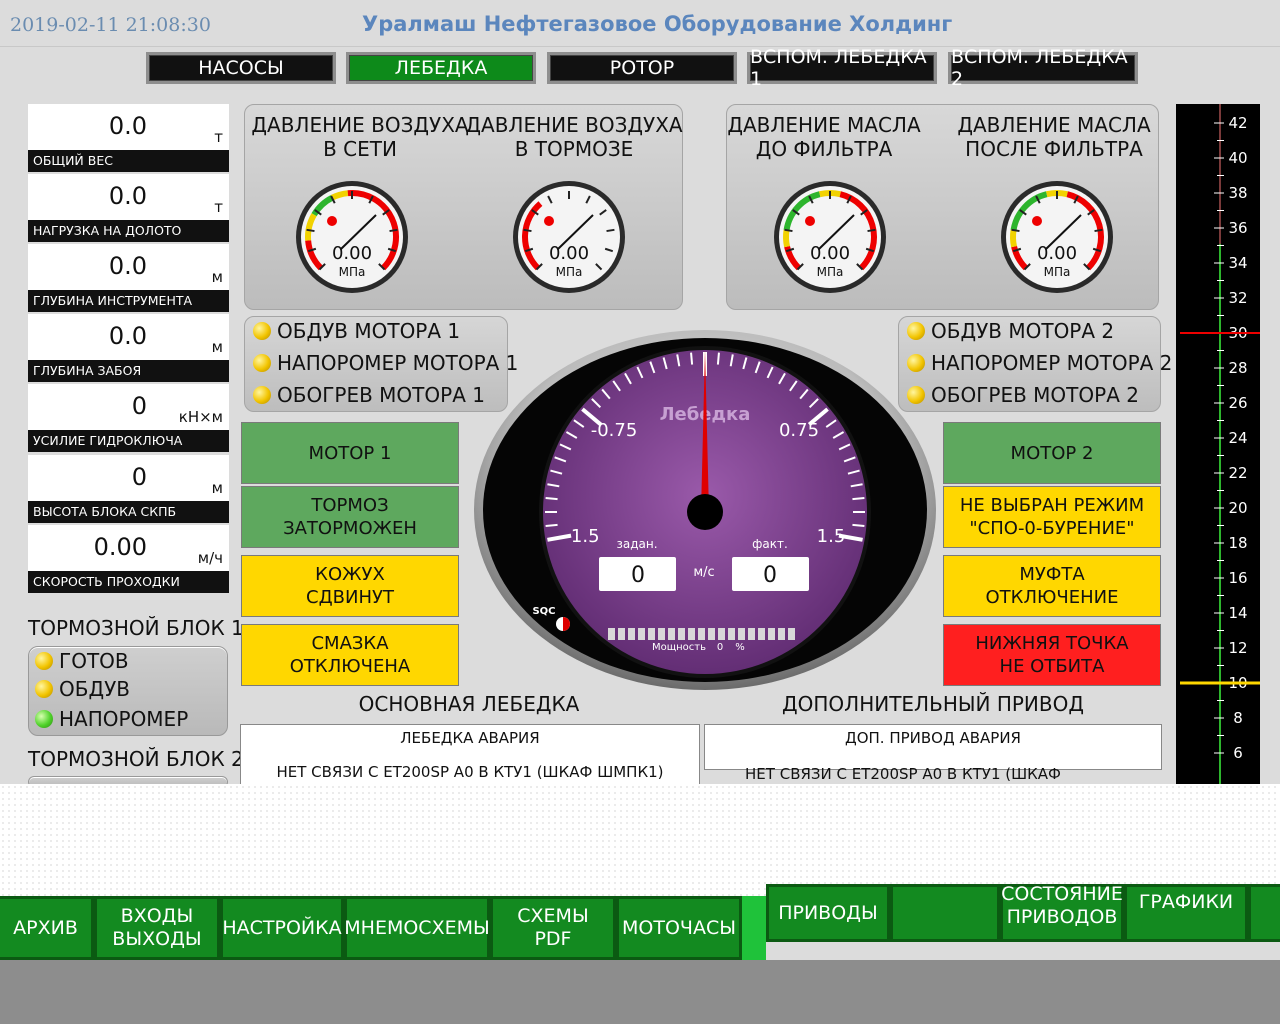 This screenshot has width=1280, height=1024. I want to click on motor-1-blow: ОБДУВ МОТОРА 1, so click(356, 331).